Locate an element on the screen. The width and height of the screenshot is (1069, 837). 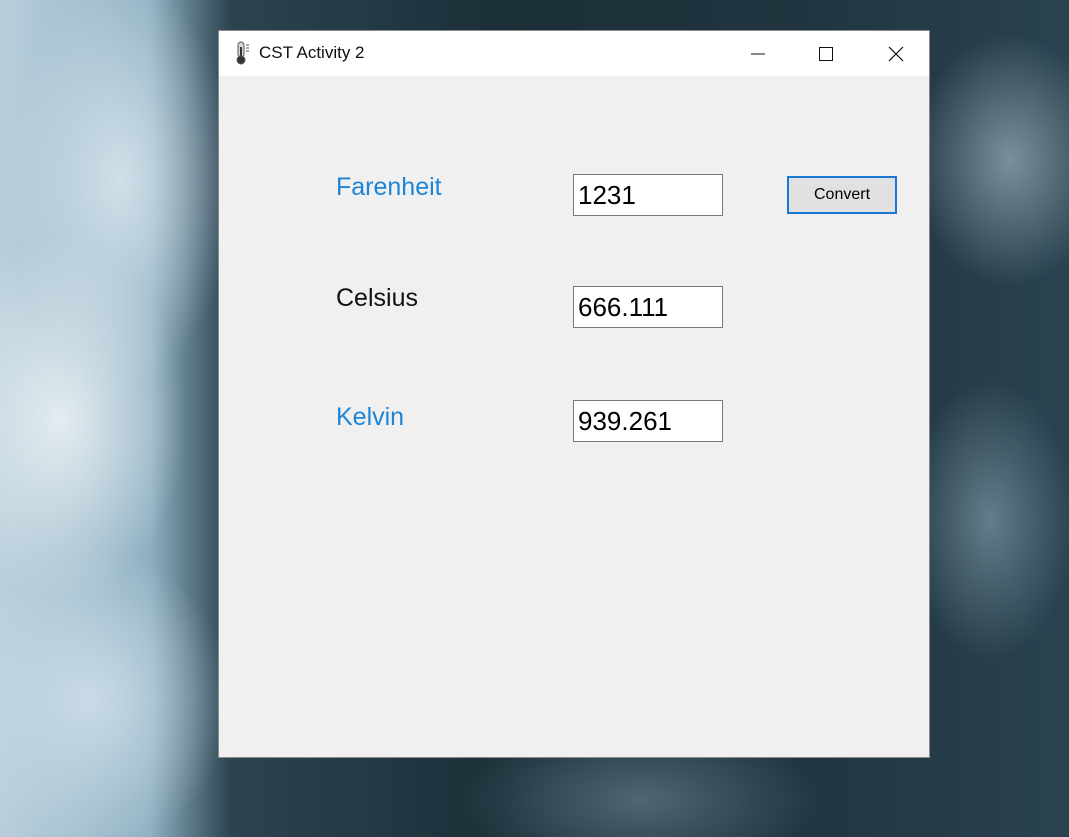
title-bar: CST Activity 2 is located at coordinates (574, 53).